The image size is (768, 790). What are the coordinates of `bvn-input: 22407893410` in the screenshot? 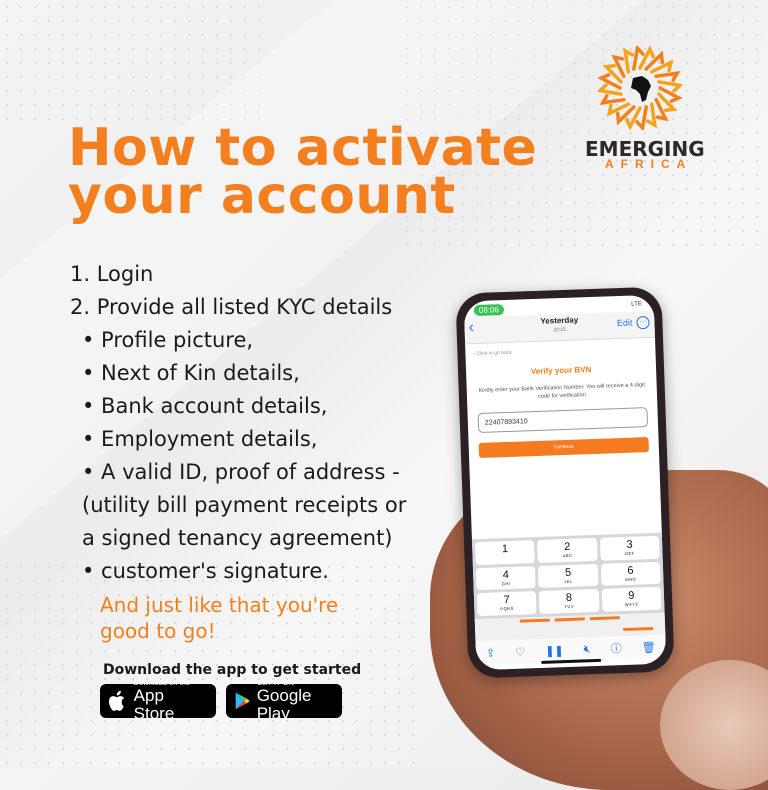 It's located at (563, 420).